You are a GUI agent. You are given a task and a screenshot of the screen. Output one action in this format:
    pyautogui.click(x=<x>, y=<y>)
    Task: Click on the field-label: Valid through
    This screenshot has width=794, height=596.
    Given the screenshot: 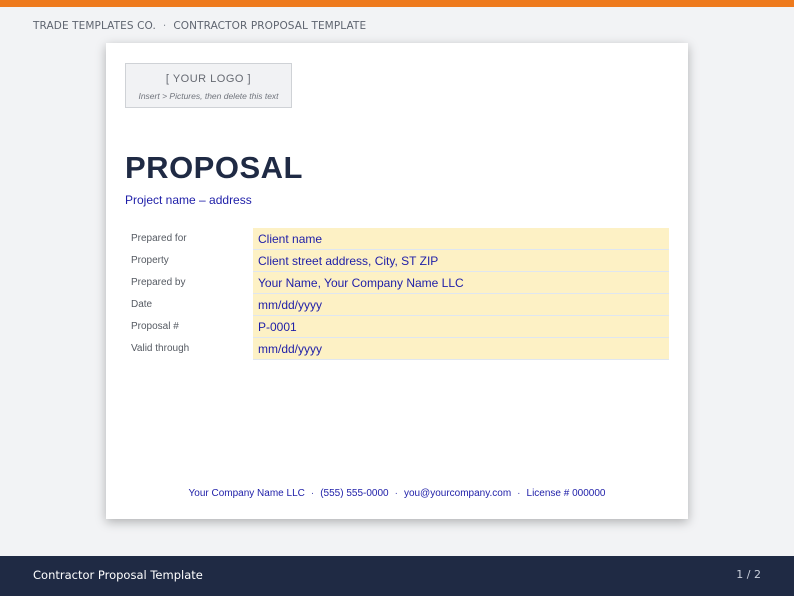 What is the action you would take?
    pyautogui.click(x=189, y=348)
    